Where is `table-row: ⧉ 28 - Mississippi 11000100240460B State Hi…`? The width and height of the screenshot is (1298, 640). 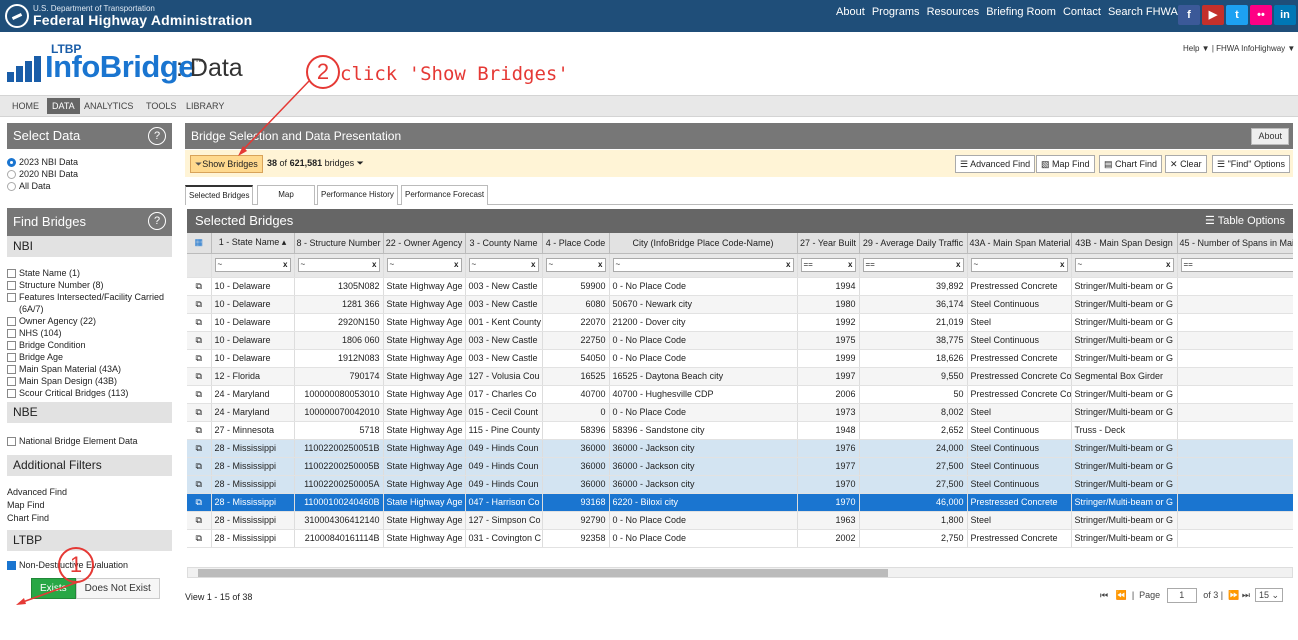
table-row: ⧉ 28 - Mississippi 11000100240460B State Hi… is located at coordinates (740, 502).